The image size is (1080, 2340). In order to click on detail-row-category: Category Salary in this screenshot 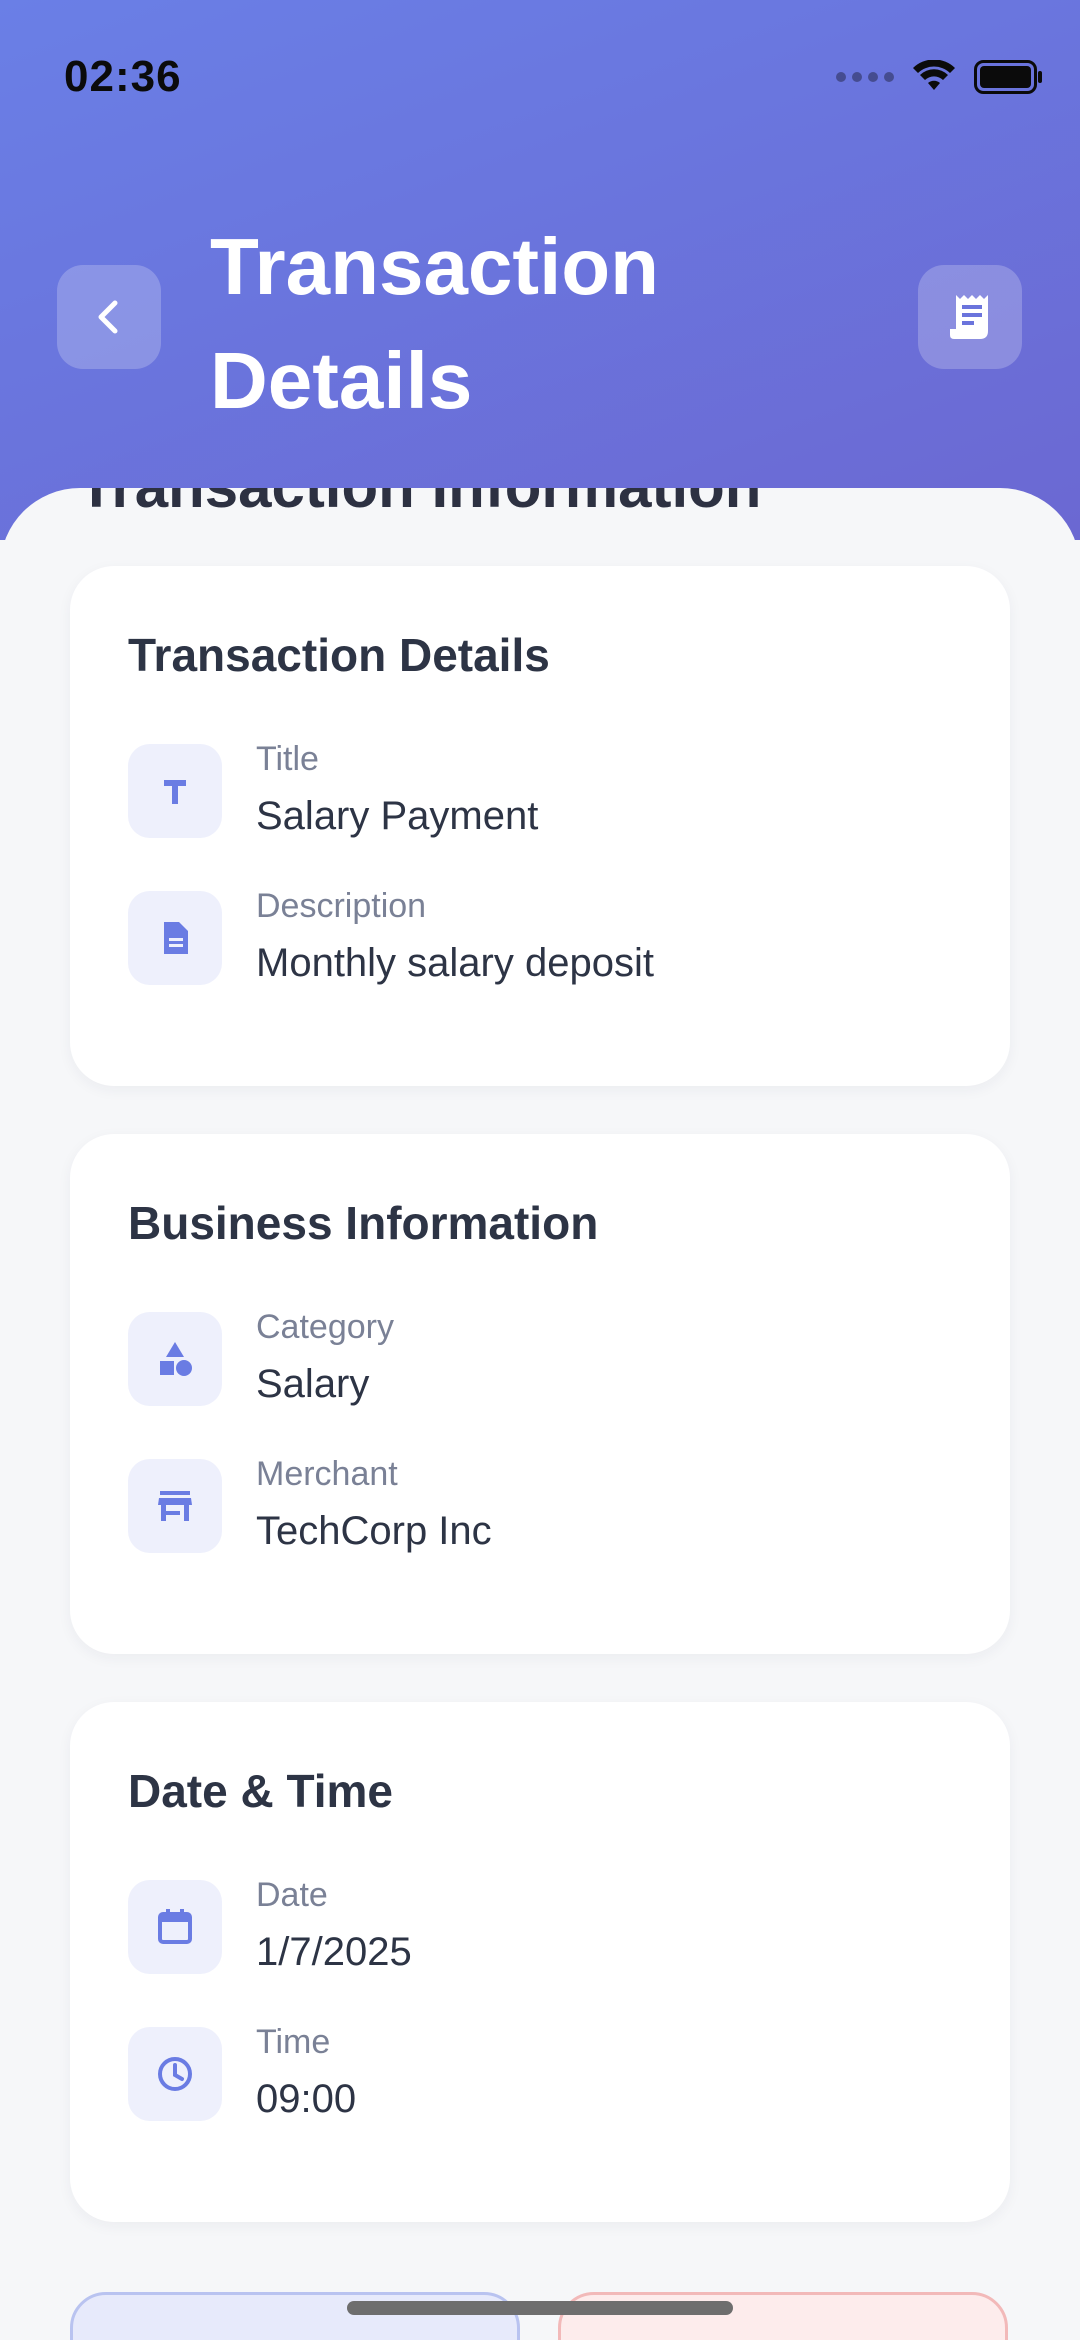, I will do `click(538, 1357)`.